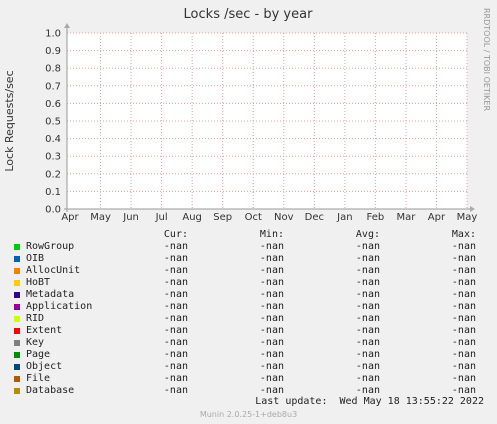 The height and width of the screenshot is (424, 497). I want to click on y-tick-label: 0.8, so click(53, 69).